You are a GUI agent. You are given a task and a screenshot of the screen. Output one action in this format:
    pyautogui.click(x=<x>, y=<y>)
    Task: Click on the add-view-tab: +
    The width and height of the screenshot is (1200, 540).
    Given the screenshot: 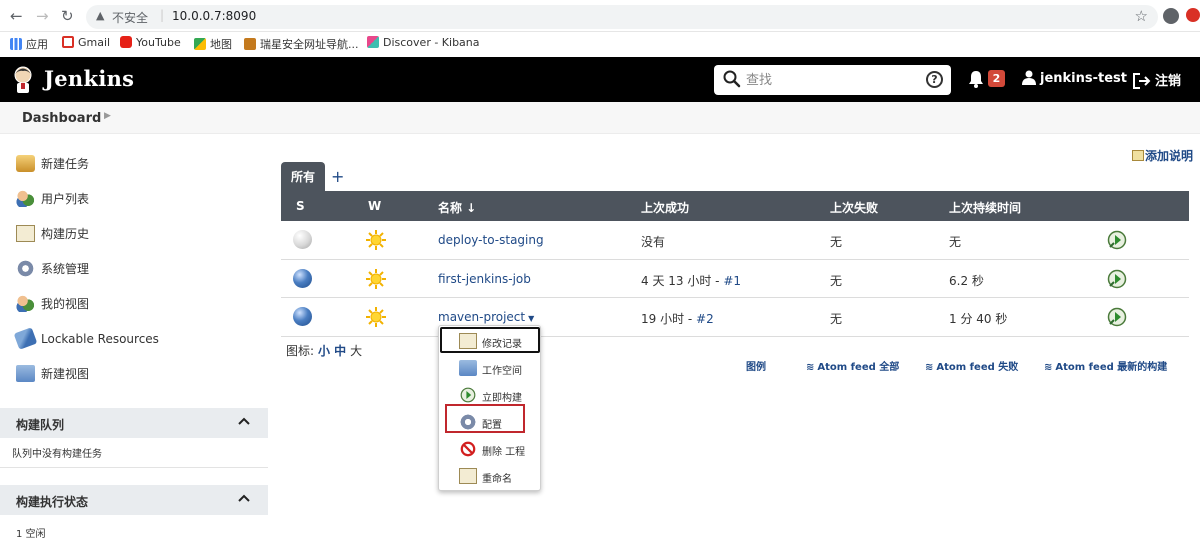 What is the action you would take?
    pyautogui.click(x=337, y=176)
    